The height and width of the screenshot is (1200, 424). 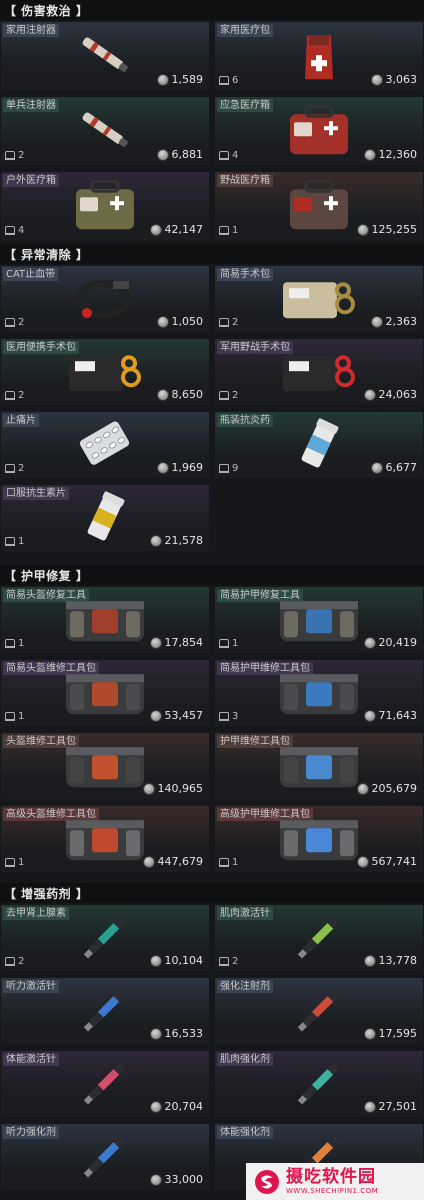 I want to click on repair-case-red-icon, so click(x=105, y=767).